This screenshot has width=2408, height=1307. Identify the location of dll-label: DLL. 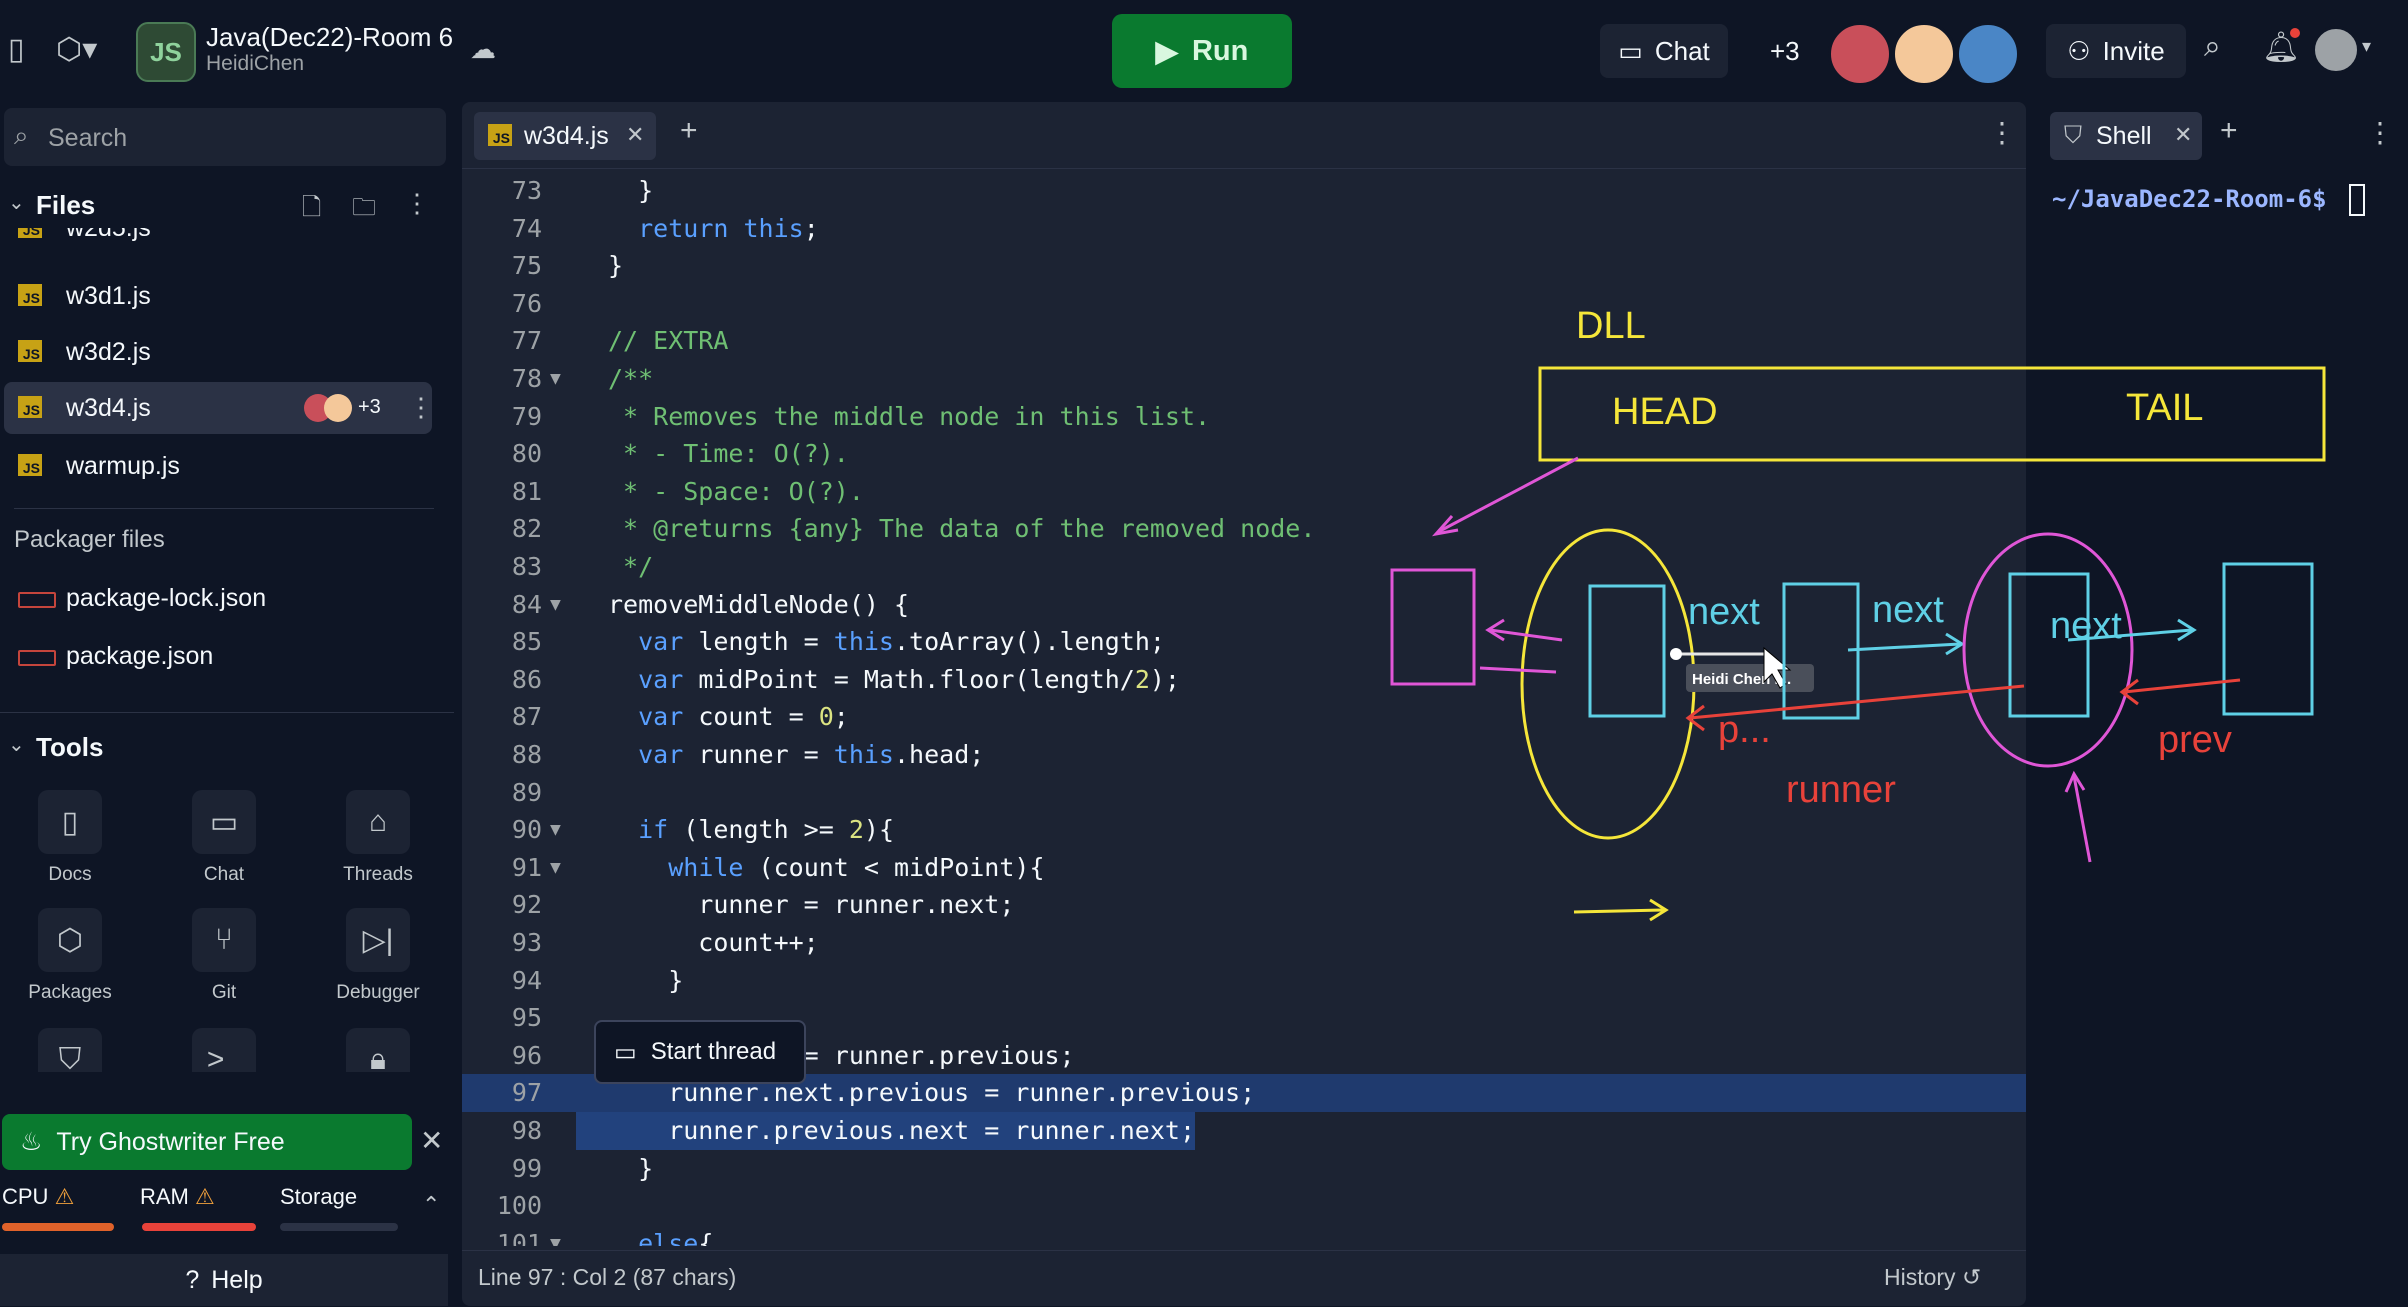
(1611, 326).